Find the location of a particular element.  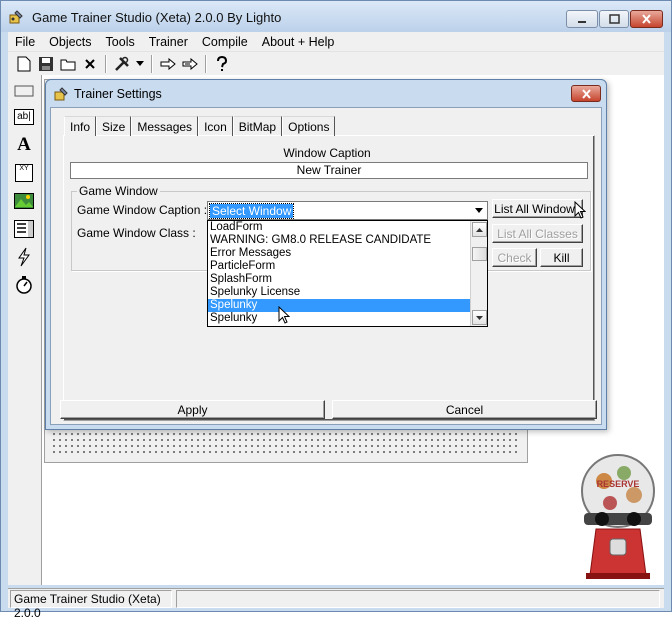

list-tool-icon is located at coordinates (24, 229).